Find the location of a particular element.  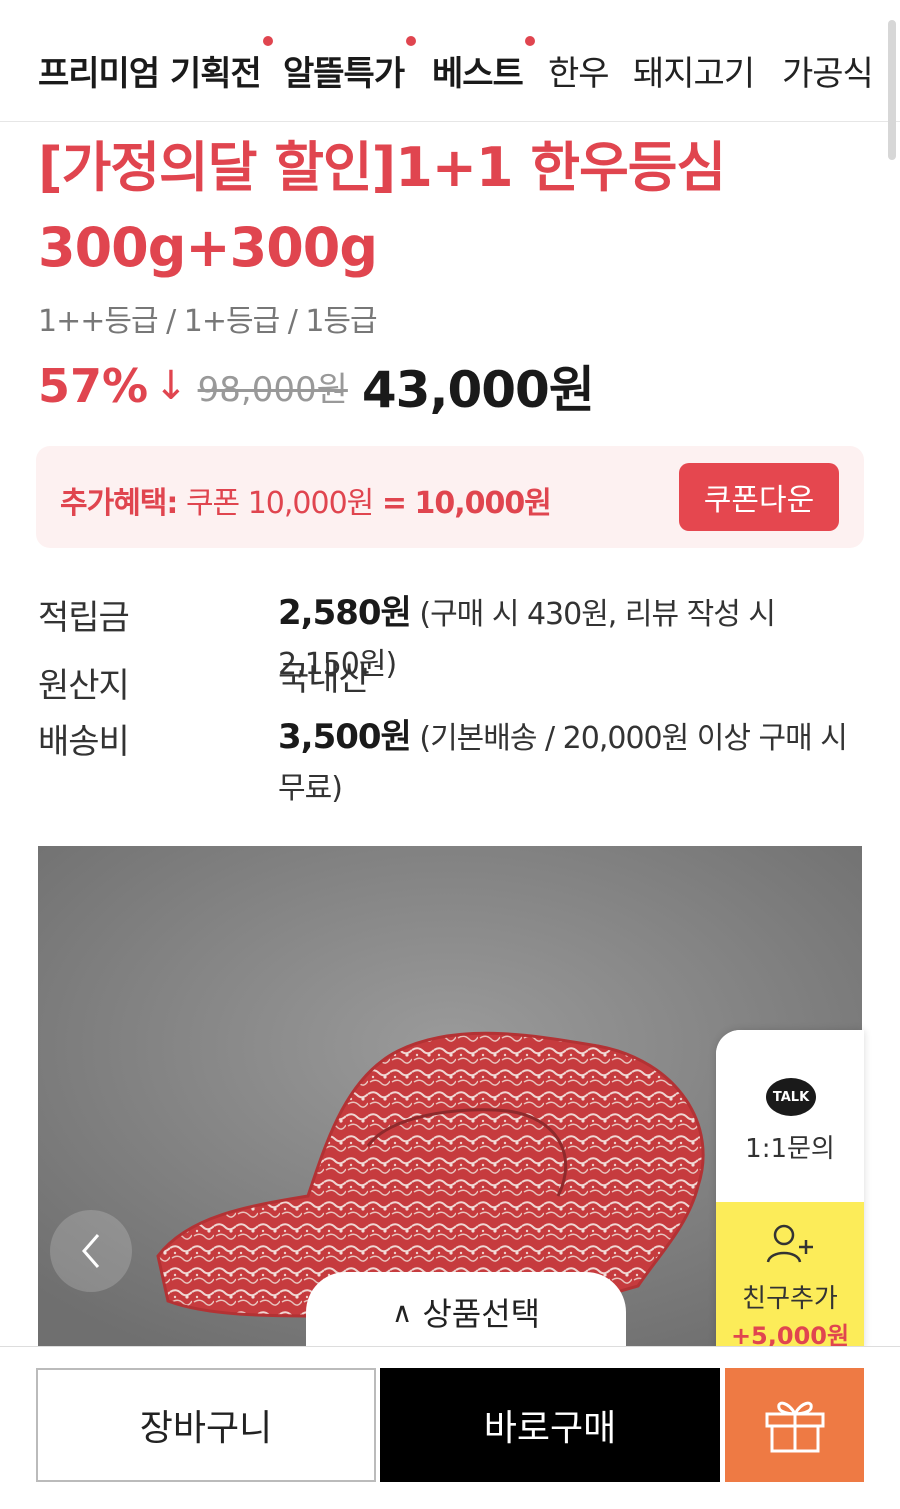

product-select-tab: ∧ 상품선택 is located at coordinates (466, 1309).